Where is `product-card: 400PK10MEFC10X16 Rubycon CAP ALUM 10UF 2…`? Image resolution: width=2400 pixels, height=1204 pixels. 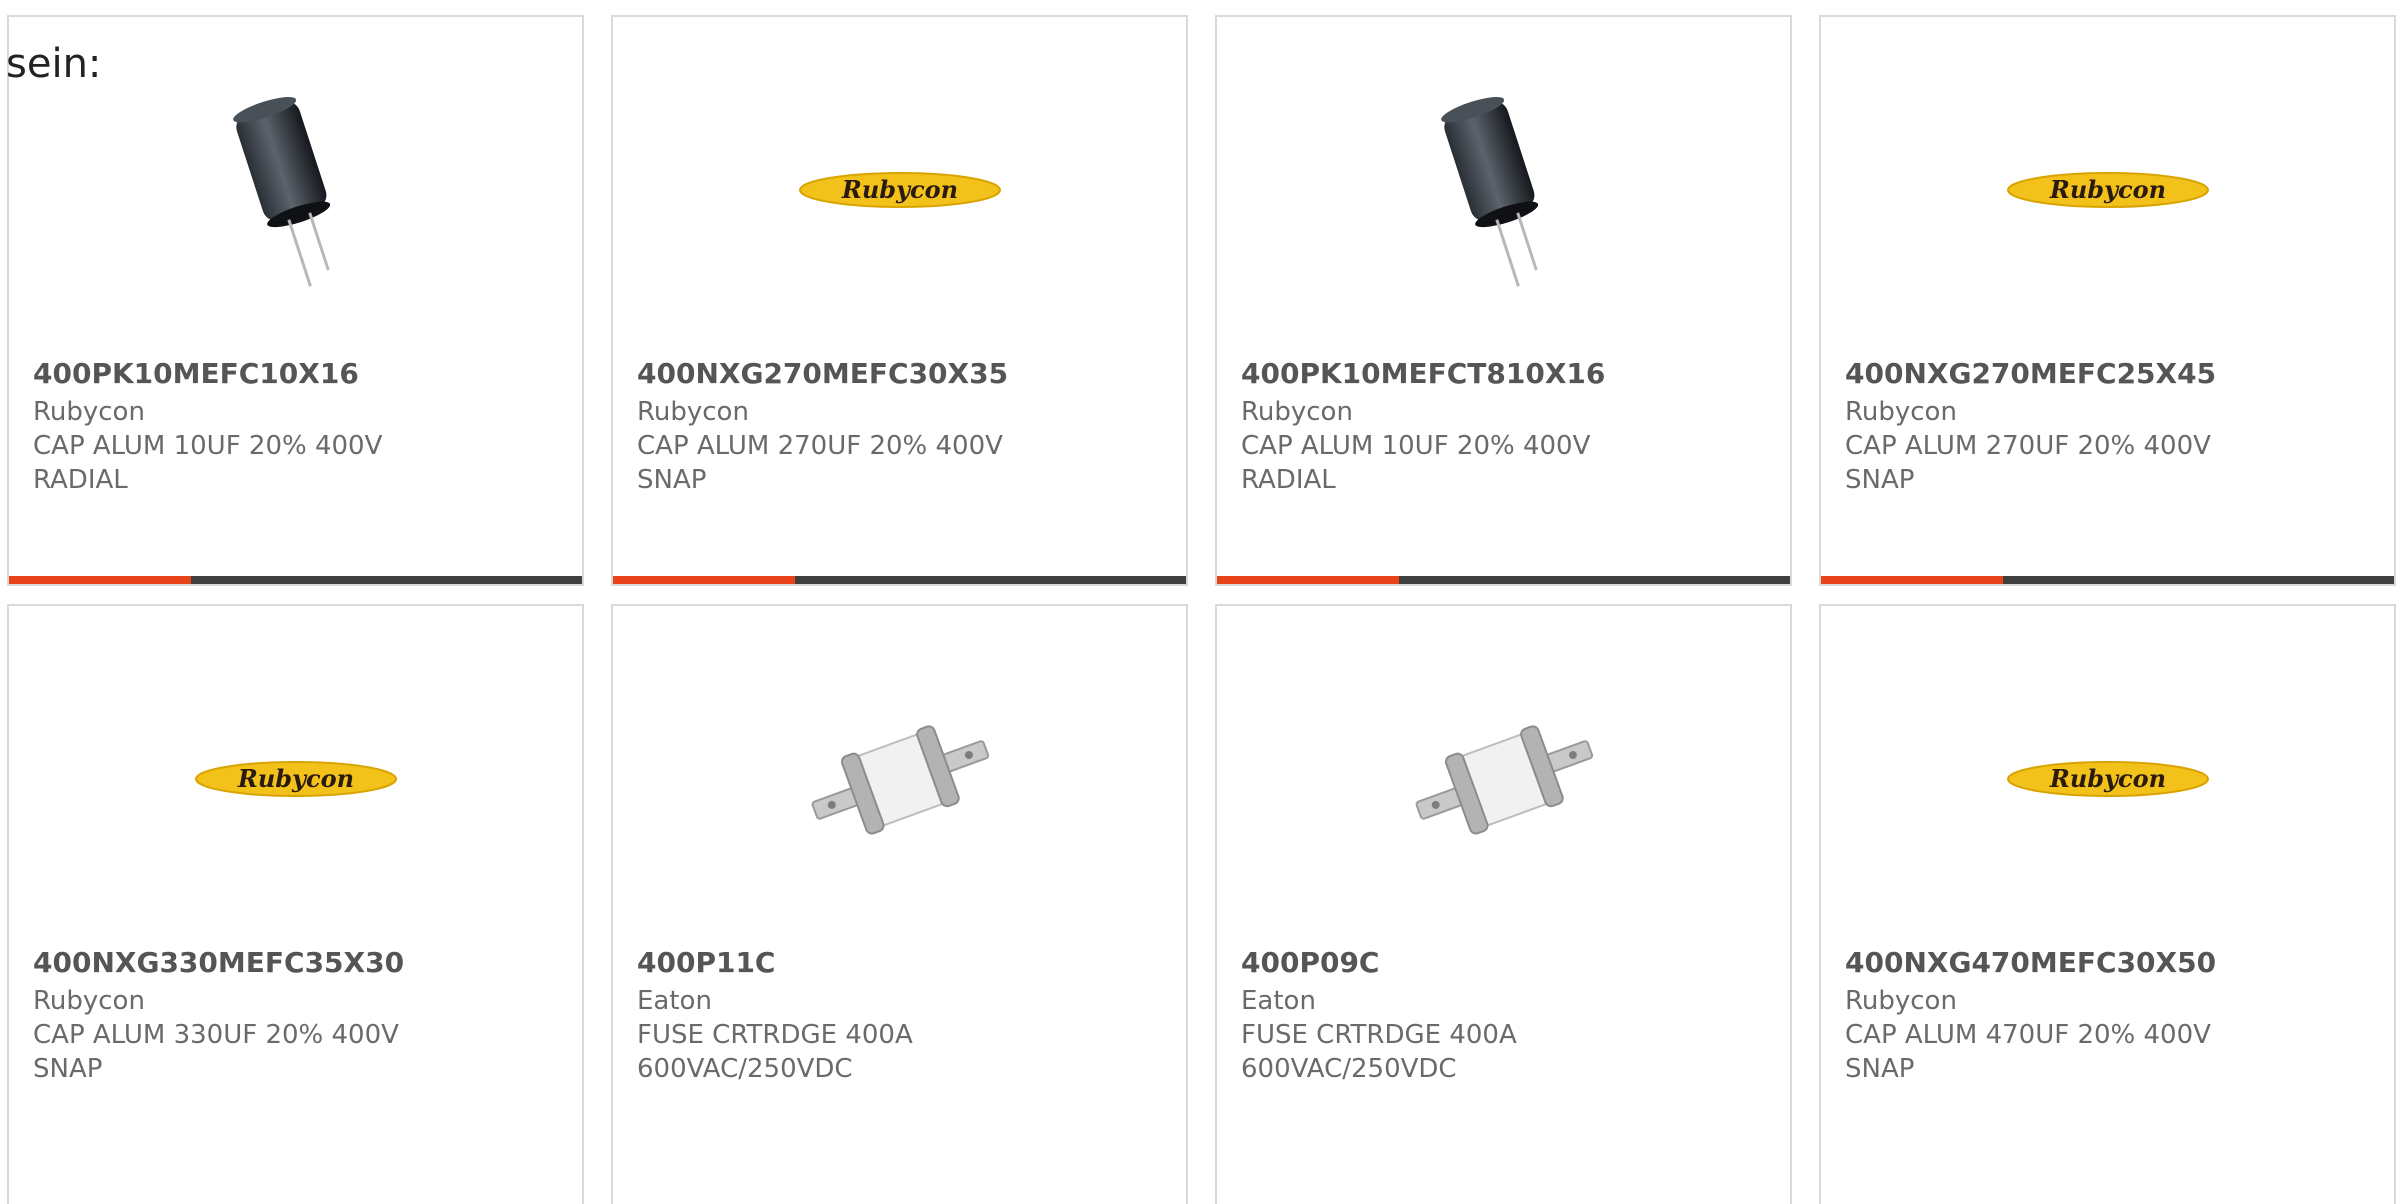
product-card: 400PK10MEFC10X16 Rubycon CAP ALUM 10UF 2… is located at coordinates (295, 300).